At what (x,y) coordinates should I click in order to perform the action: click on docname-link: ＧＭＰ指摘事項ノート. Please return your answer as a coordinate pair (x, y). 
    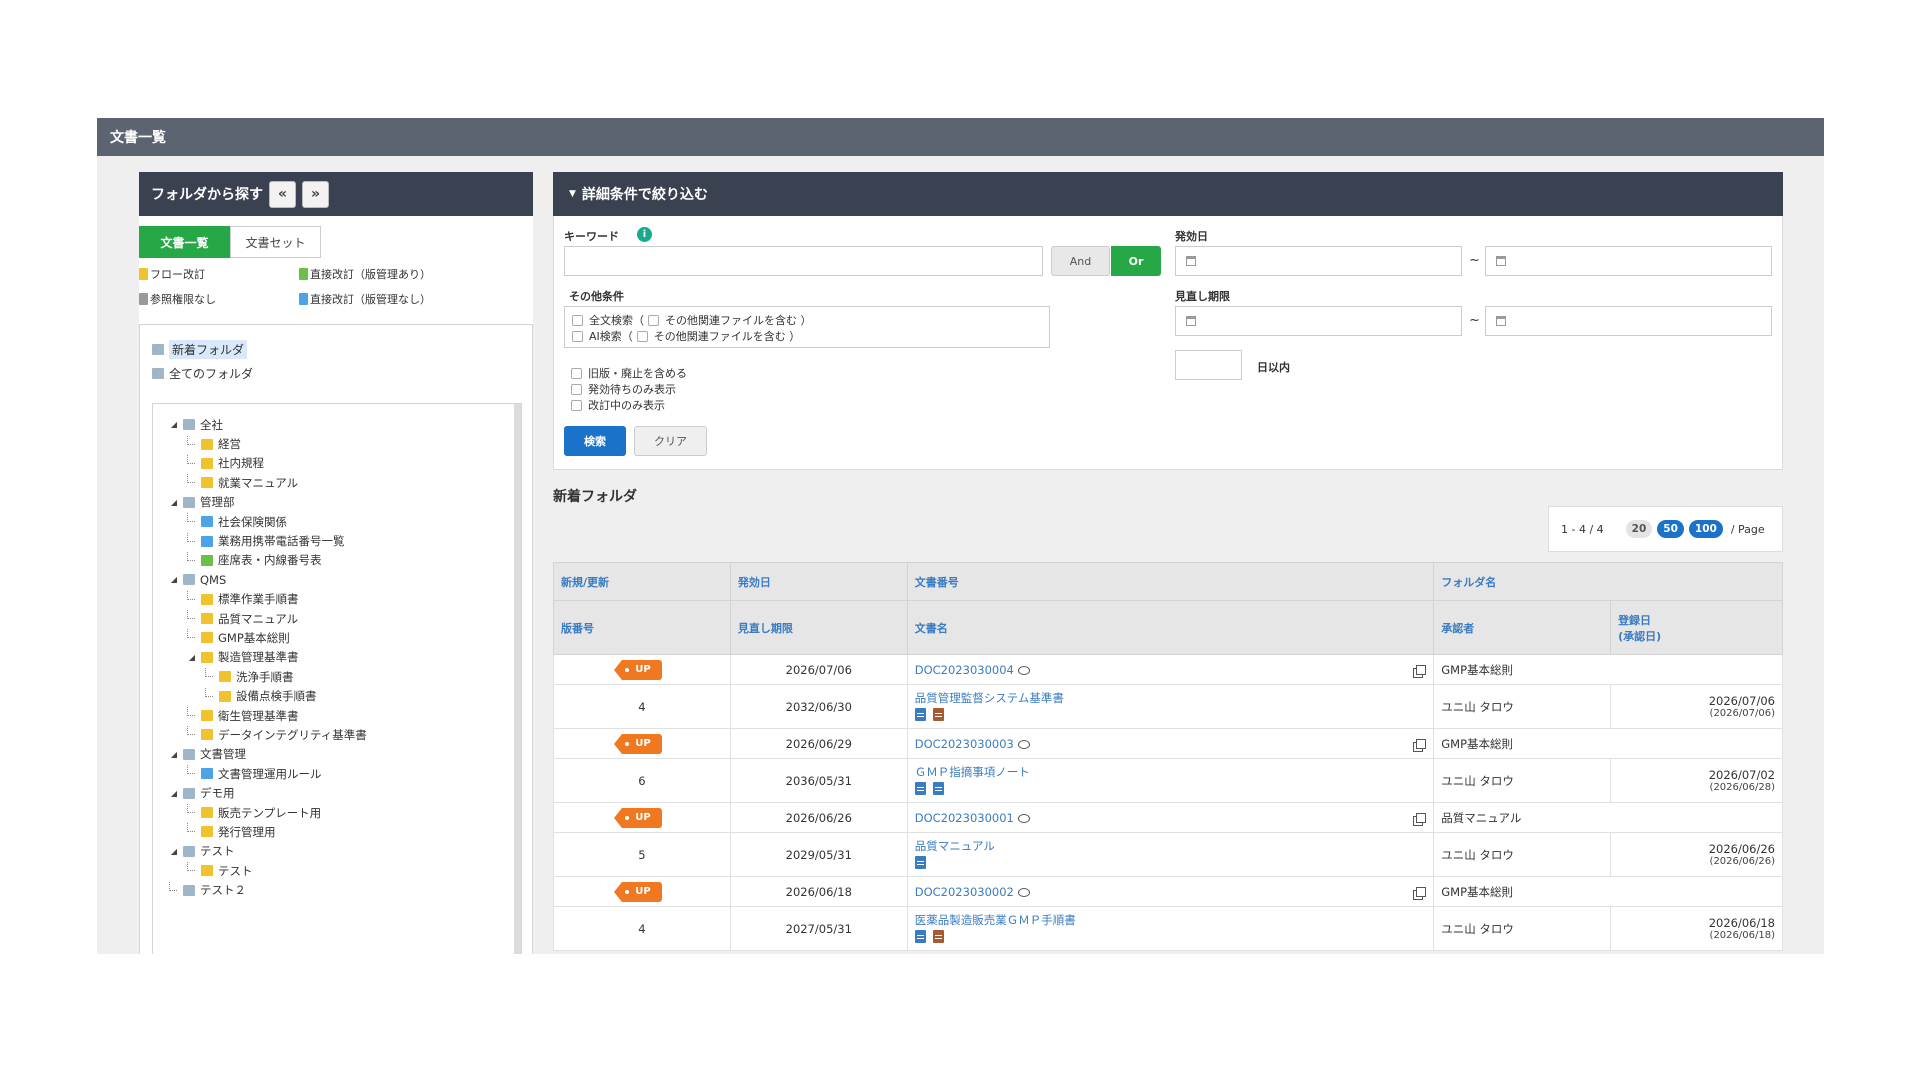
    Looking at the image, I should click on (1171, 772).